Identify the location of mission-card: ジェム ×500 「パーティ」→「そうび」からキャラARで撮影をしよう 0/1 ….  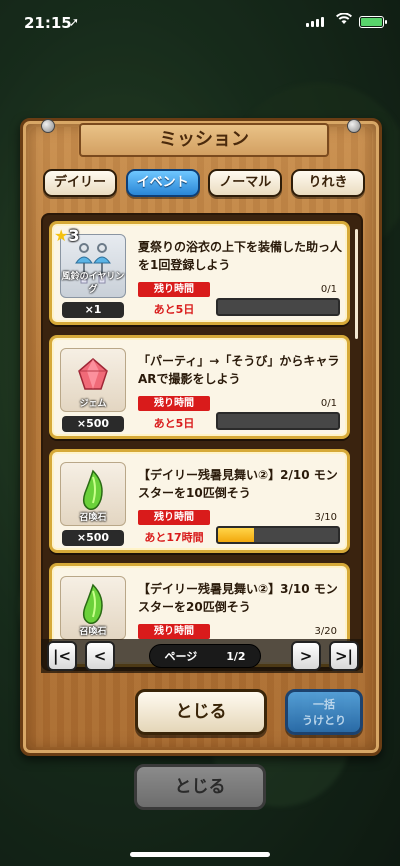
(199, 387).